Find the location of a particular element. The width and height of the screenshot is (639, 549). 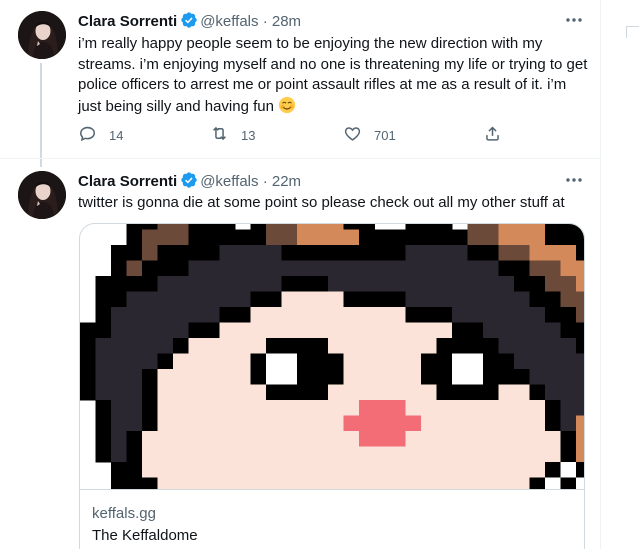

timestamp: 22m is located at coordinates (286, 181).